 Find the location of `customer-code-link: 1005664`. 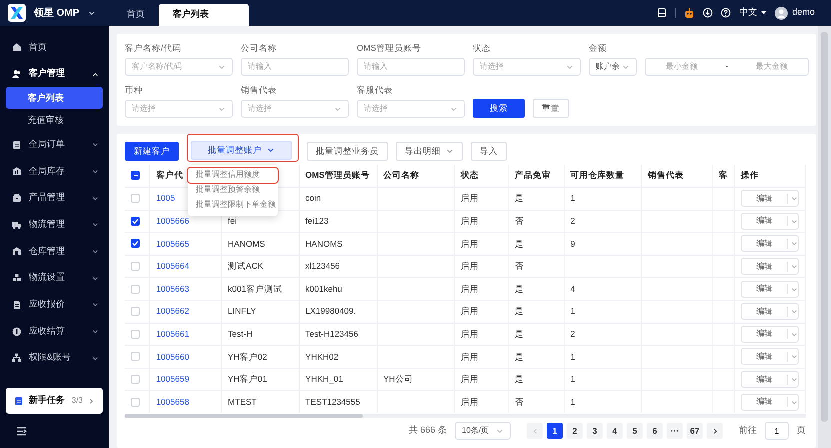

customer-code-link: 1005664 is located at coordinates (173, 266).